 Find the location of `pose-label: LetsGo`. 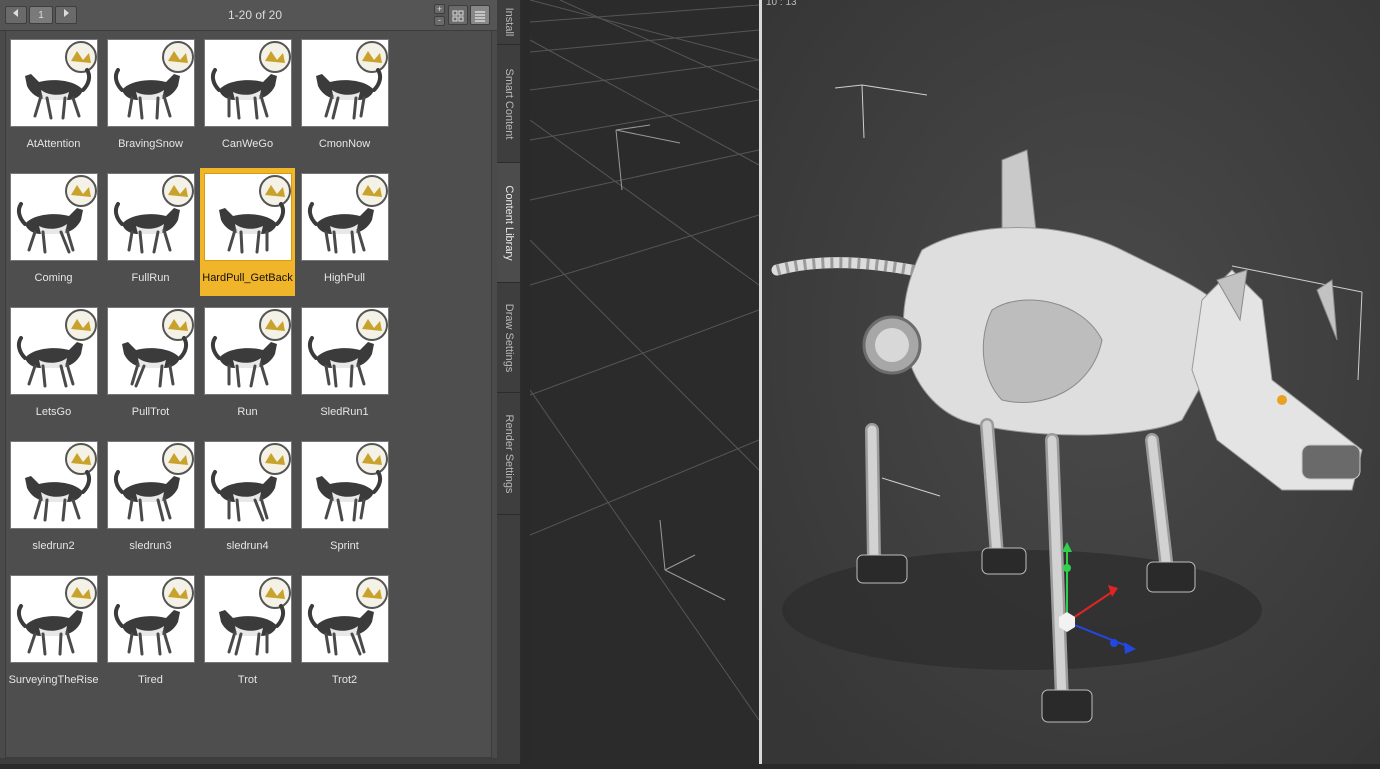

pose-label: LetsGo is located at coordinates (53, 412).